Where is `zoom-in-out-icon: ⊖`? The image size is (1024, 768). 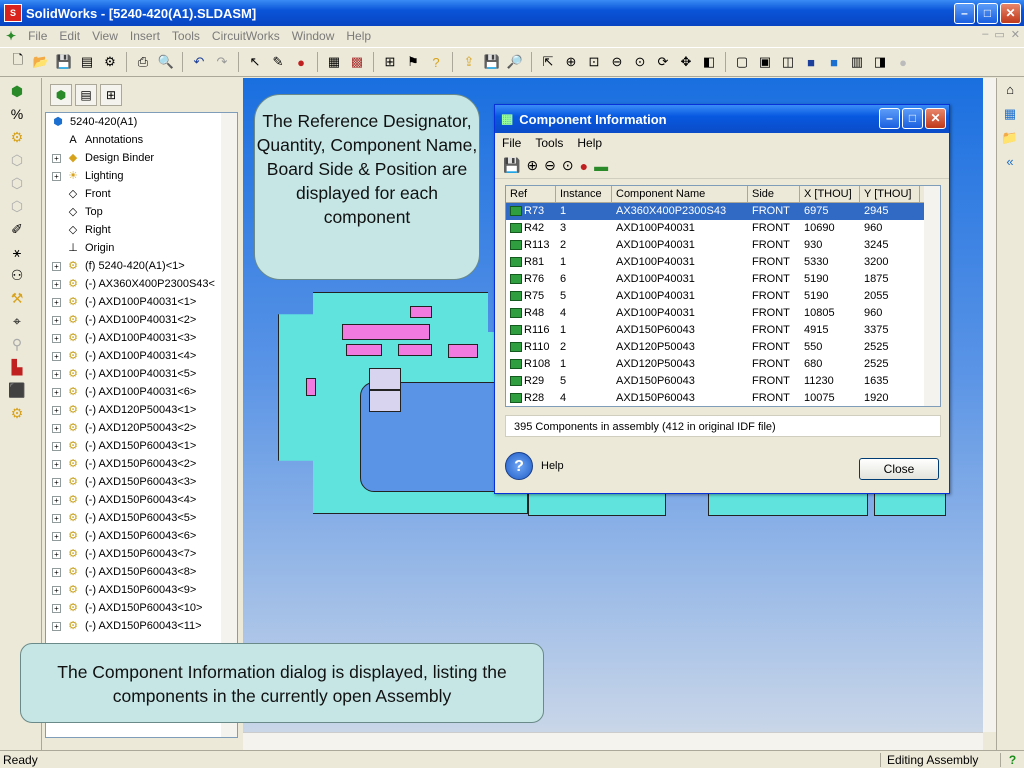
zoom-in-out-icon: ⊖ is located at coordinates (617, 62).